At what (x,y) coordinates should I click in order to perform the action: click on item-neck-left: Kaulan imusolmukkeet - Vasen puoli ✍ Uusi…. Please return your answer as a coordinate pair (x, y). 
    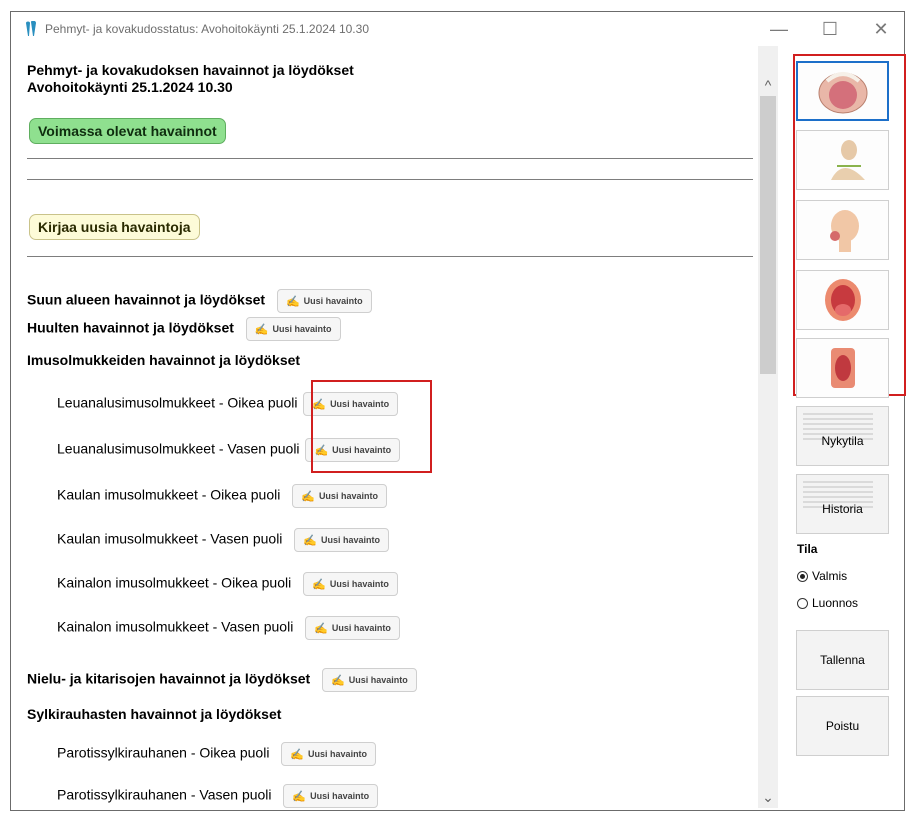
    Looking at the image, I should click on (223, 540).